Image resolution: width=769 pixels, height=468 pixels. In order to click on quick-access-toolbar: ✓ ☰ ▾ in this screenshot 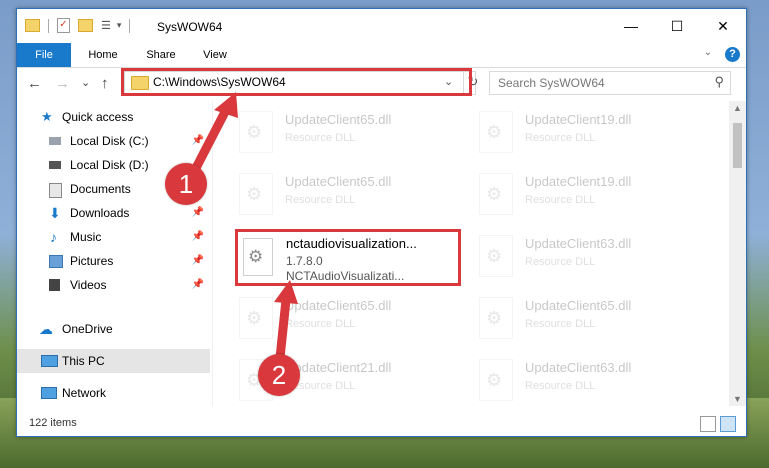, I will do `click(78, 25)`.